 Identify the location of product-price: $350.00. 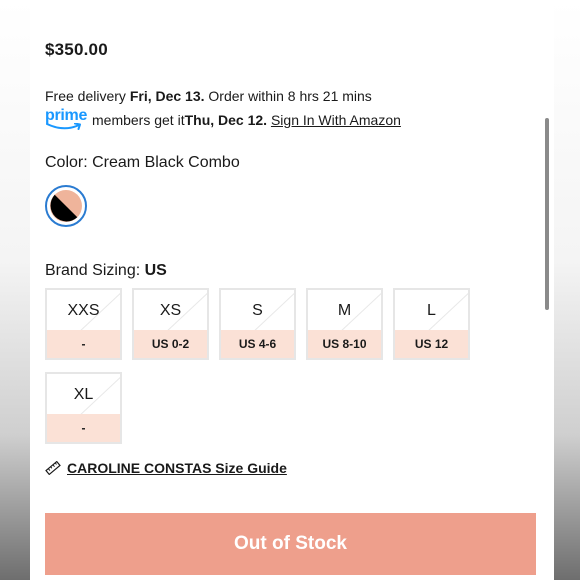
(76, 49).